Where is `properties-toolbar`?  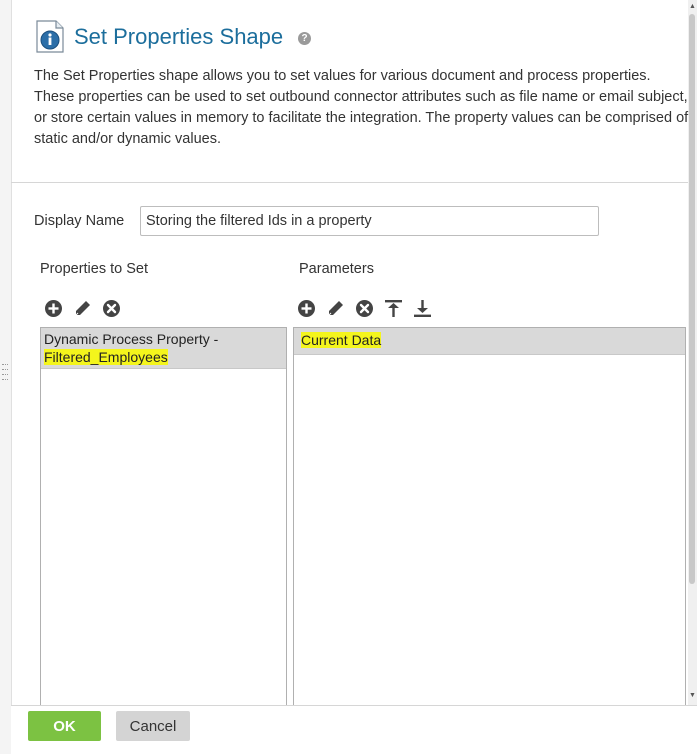
properties-toolbar is located at coordinates (82, 308).